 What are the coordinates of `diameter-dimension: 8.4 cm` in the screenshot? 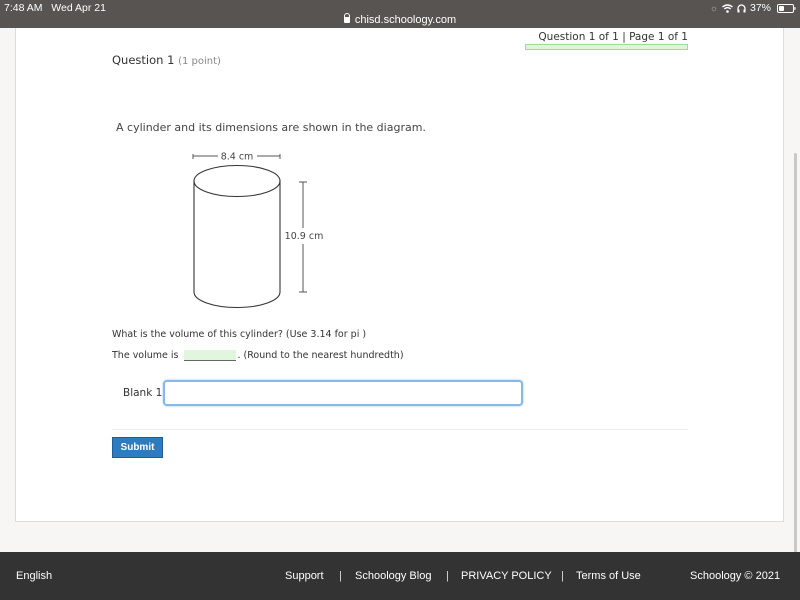 It's located at (236, 157).